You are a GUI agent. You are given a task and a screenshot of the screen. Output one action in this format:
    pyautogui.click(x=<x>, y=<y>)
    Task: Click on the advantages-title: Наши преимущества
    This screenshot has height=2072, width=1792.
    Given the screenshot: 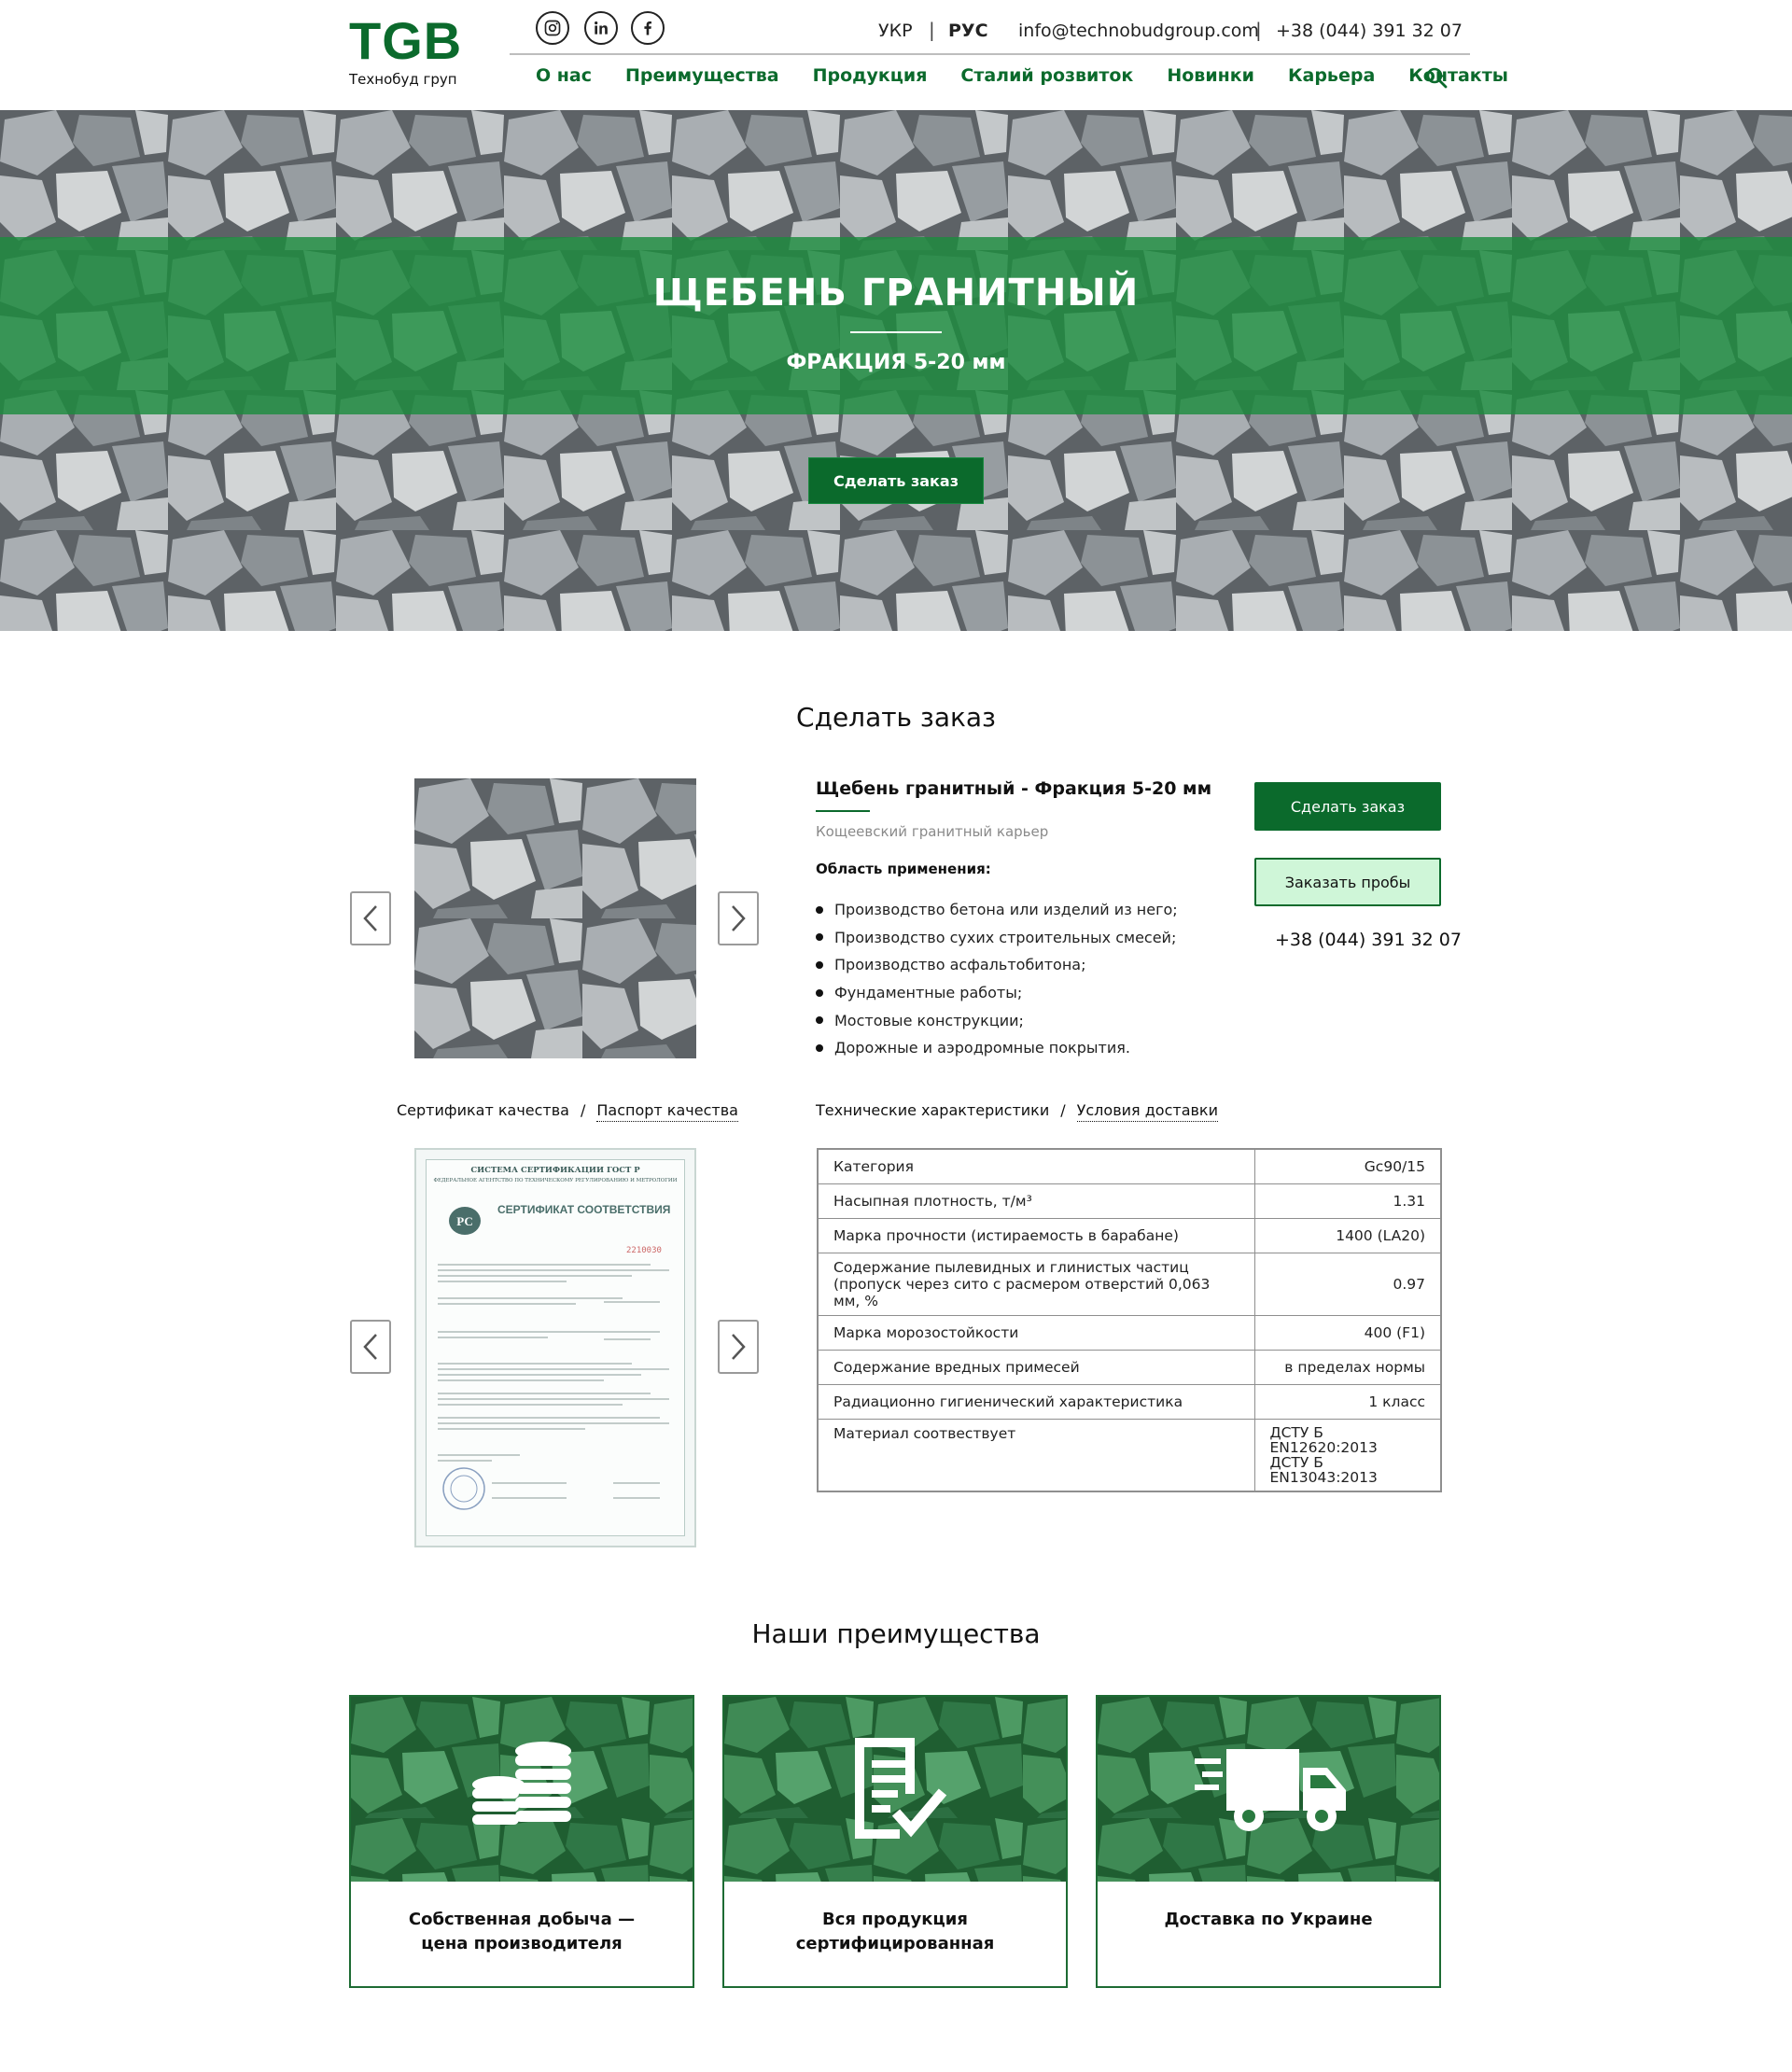 What is the action you would take?
    pyautogui.click(x=896, y=1633)
    